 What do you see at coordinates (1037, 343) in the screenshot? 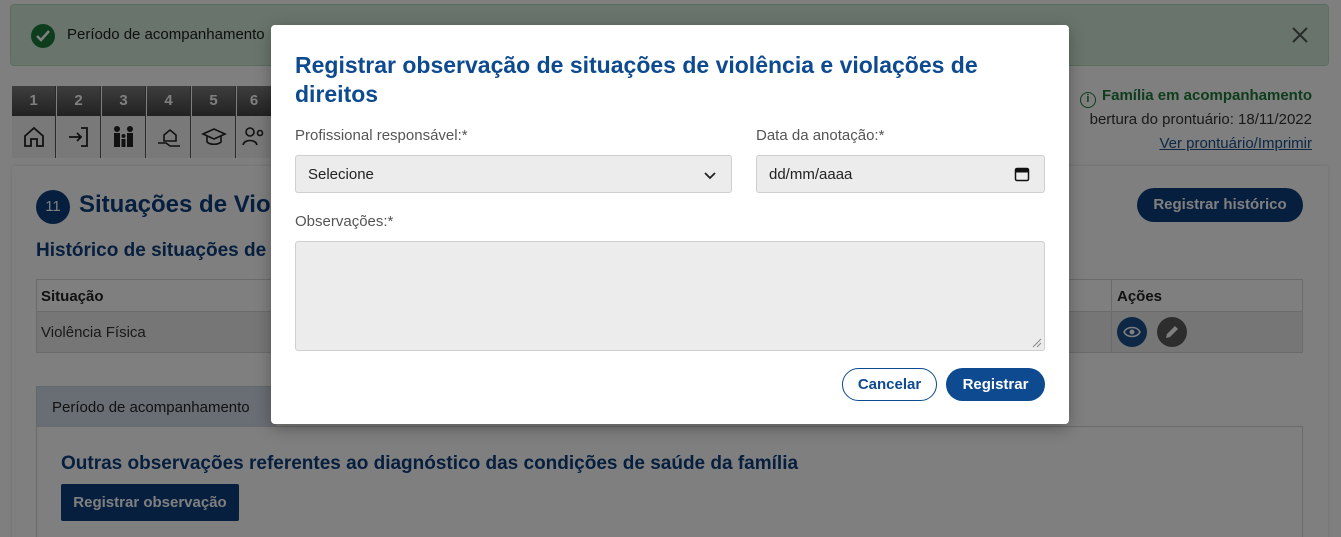
I see `resize-grip-icon` at bounding box center [1037, 343].